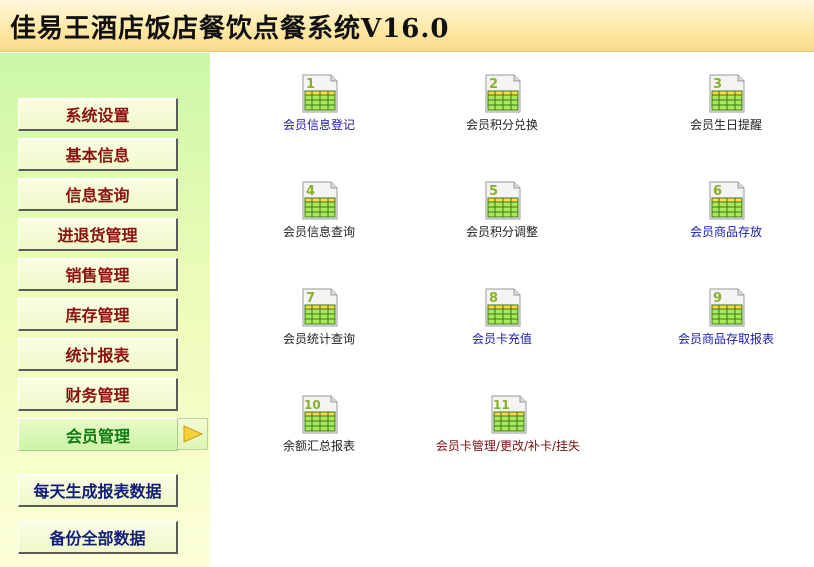  I want to click on member-register-item: 1 会员信息登记, so click(319, 105).